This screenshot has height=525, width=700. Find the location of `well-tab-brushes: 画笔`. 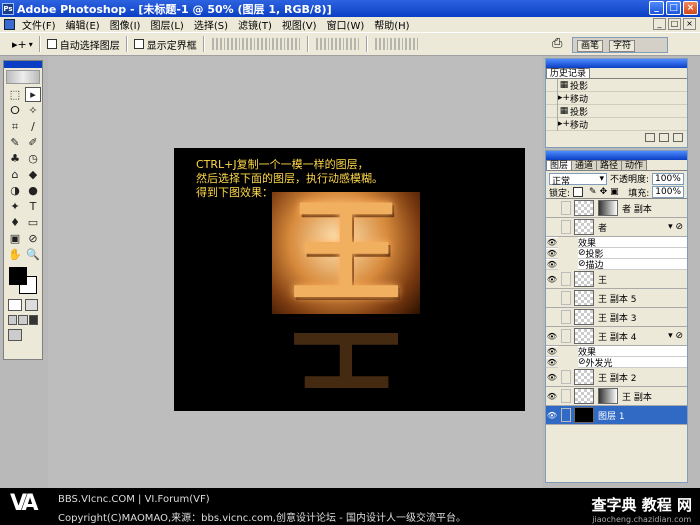

well-tab-brushes: 画笔 is located at coordinates (590, 46).